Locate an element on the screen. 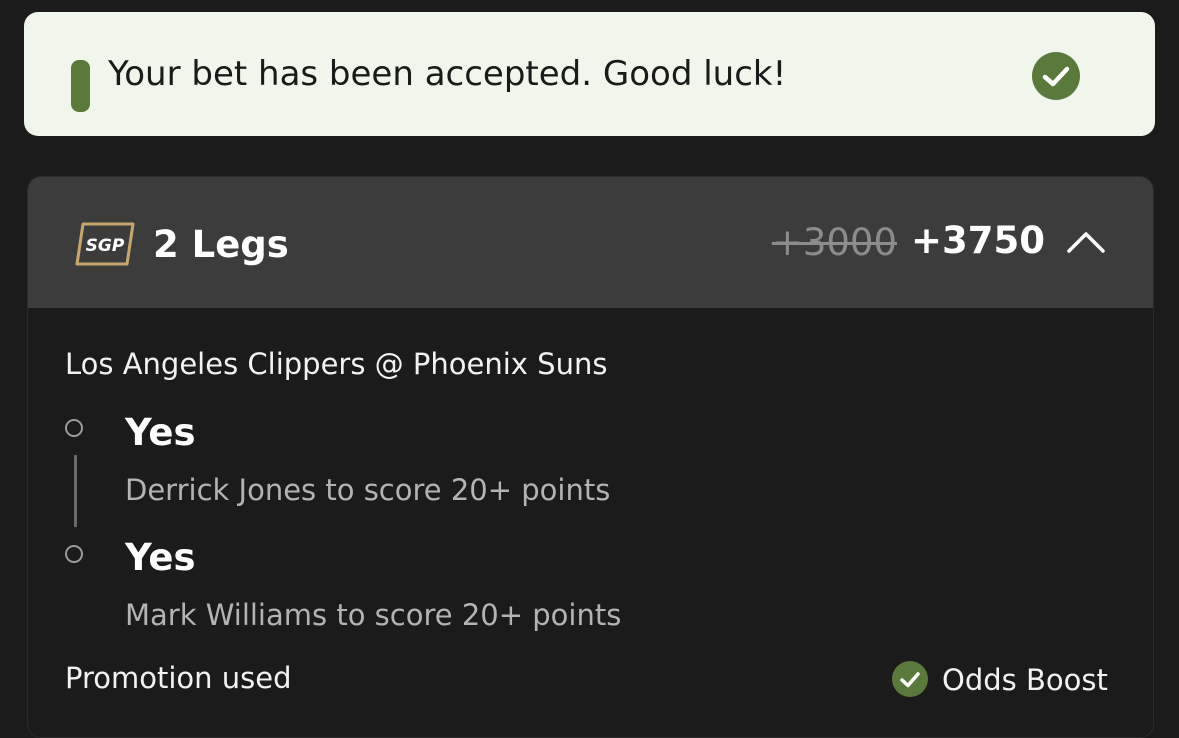  leg-connector is located at coordinates (75, 491).